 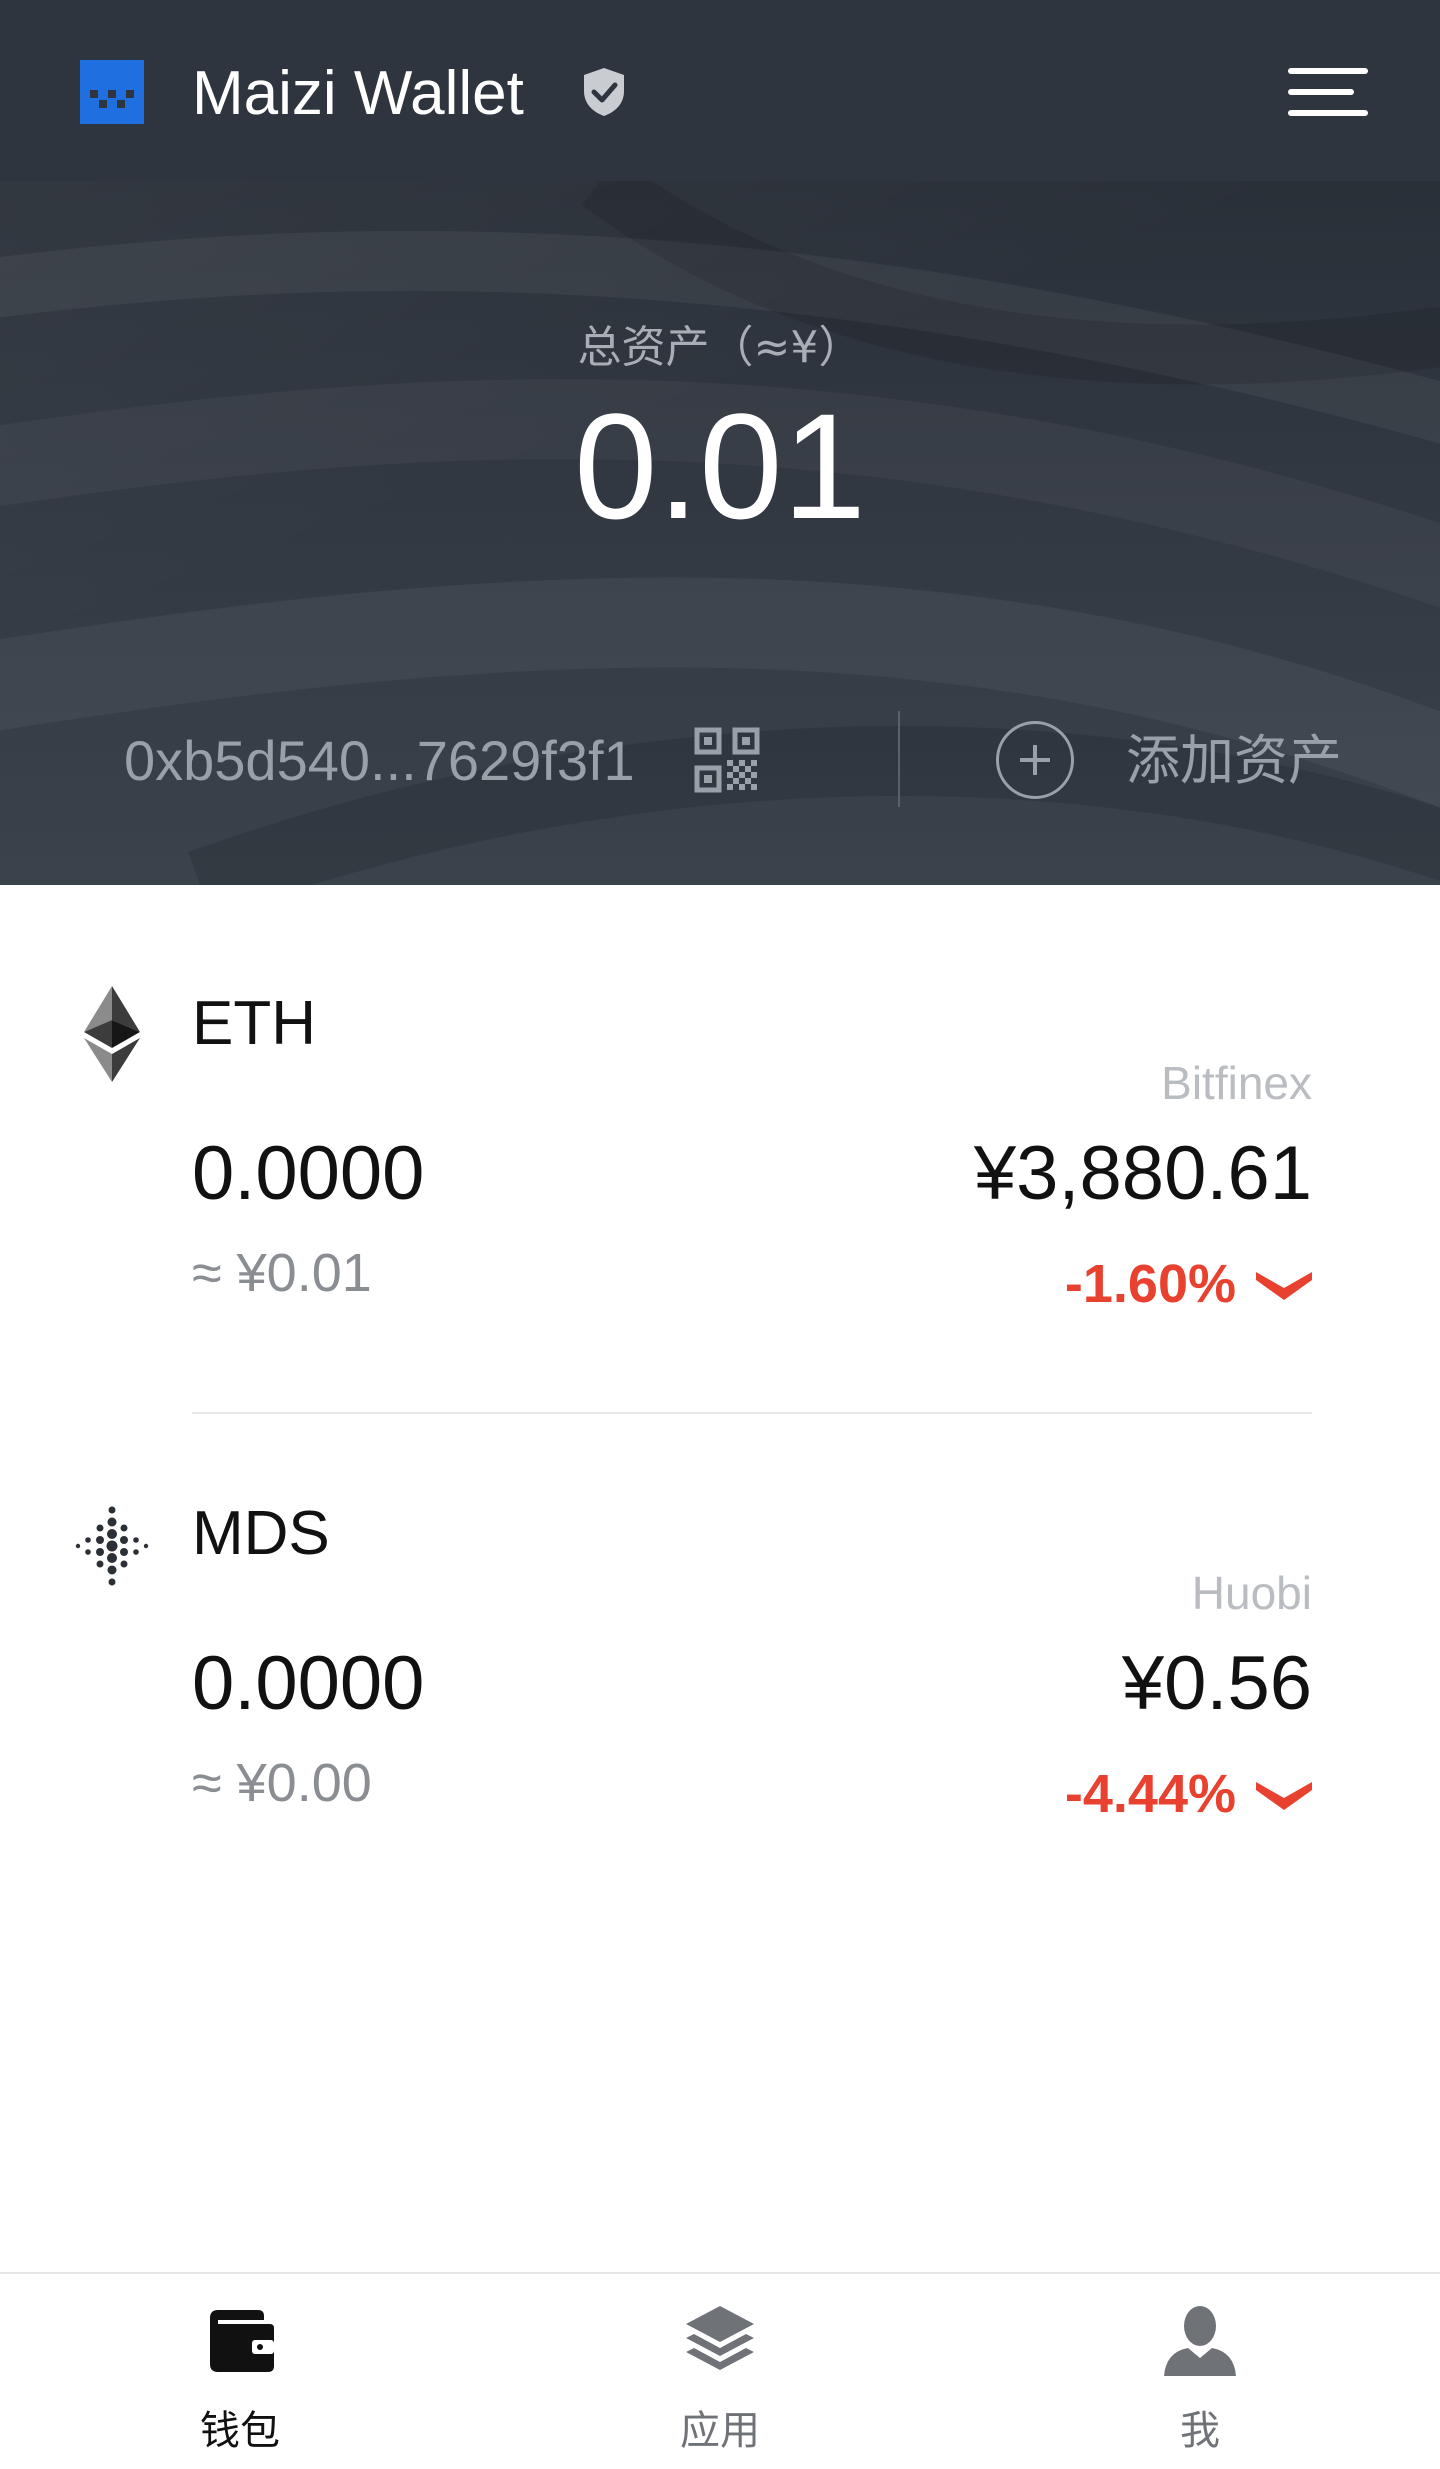 I want to click on tab-me-label: 我, so click(x=1200, y=2431).